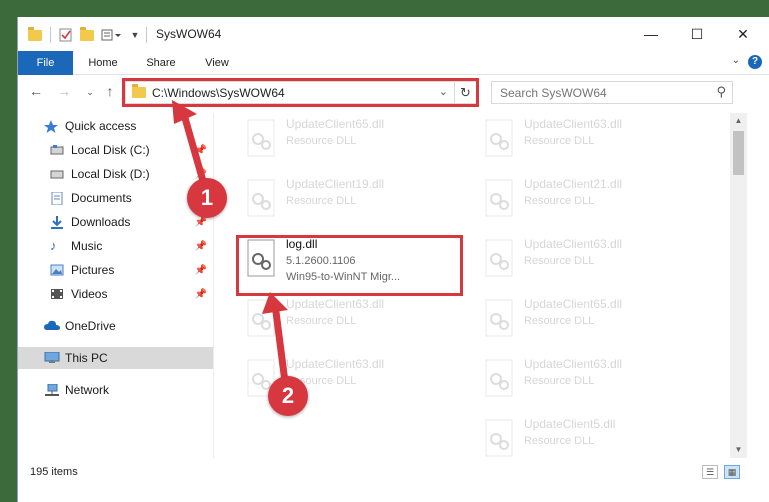 The width and height of the screenshot is (769, 502). Describe the element at coordinates (64, 91) in the screenshot. I see `forward-arrow-icon: →` at that location.